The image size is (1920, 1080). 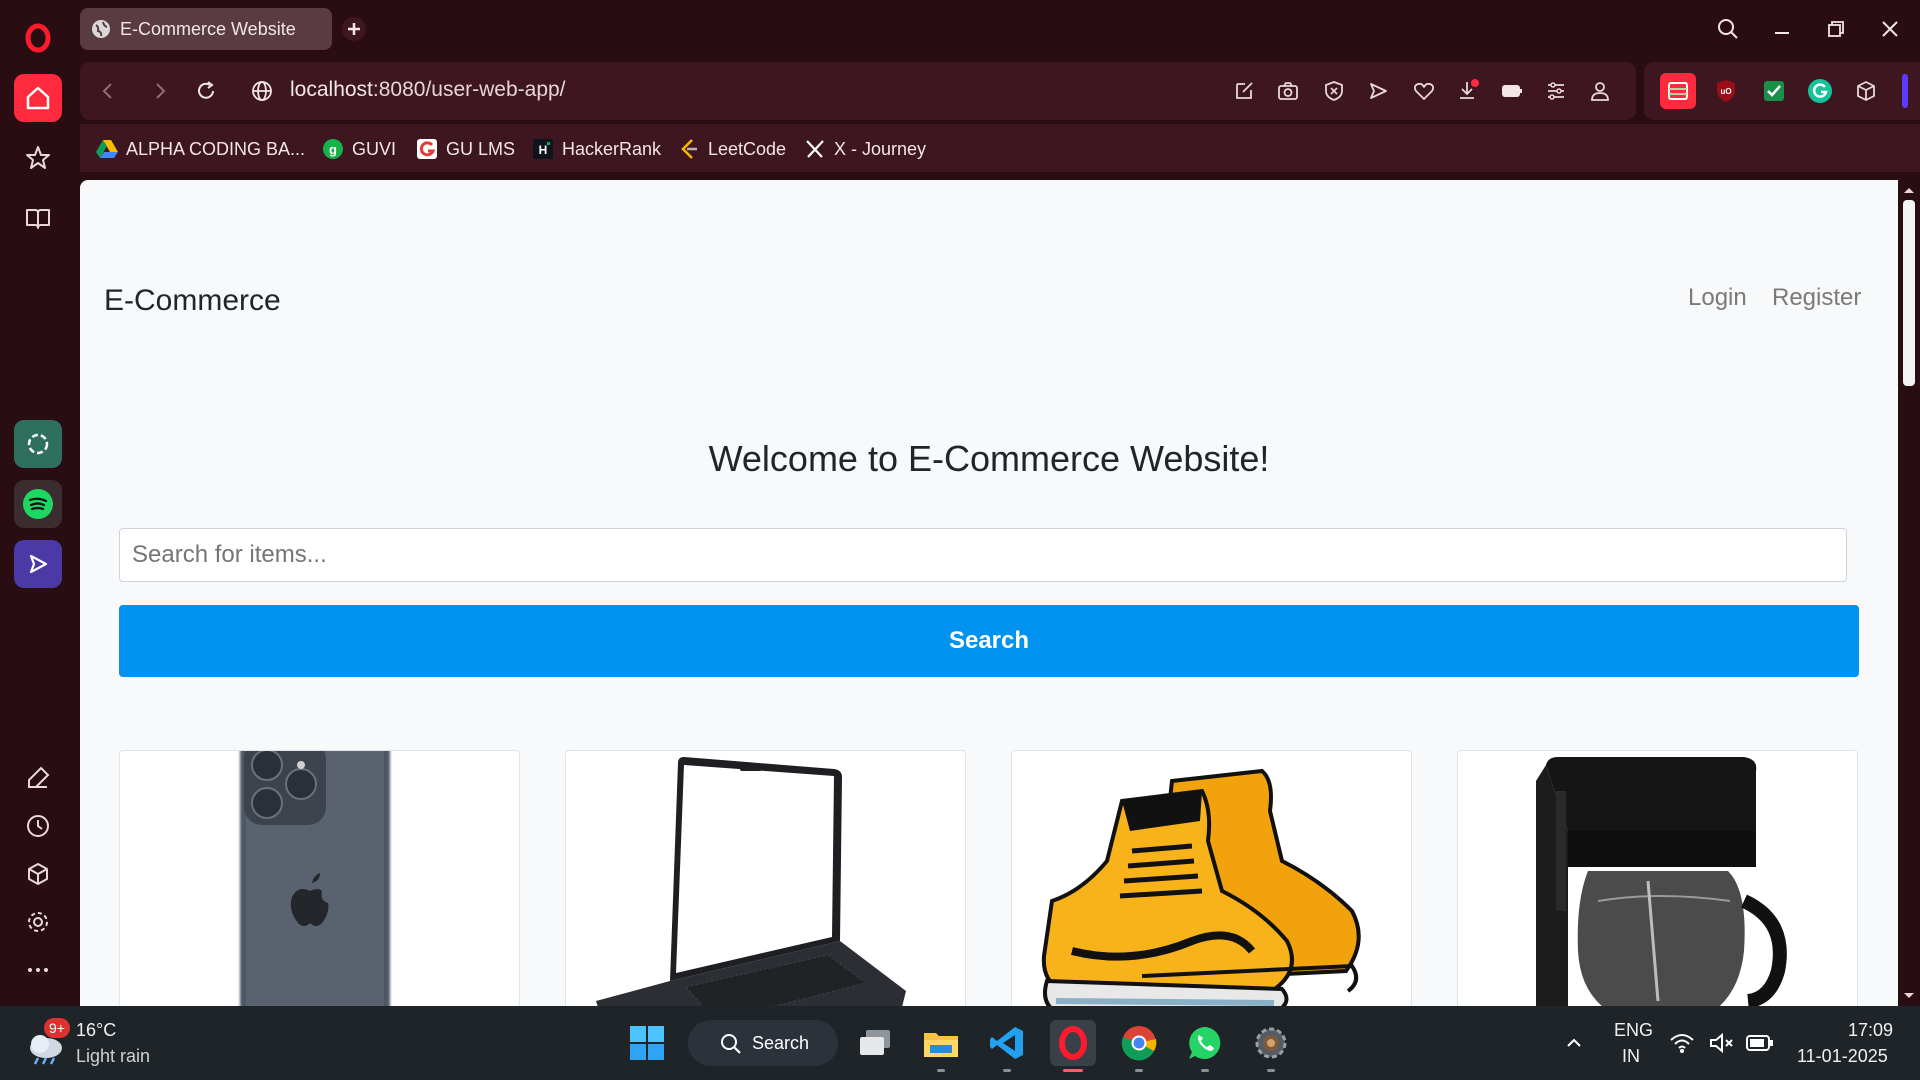 What do you see at coordinates (262, 91) in the screenshot?
I see `site-info-globe-icon` at bounding box center [262, 91].